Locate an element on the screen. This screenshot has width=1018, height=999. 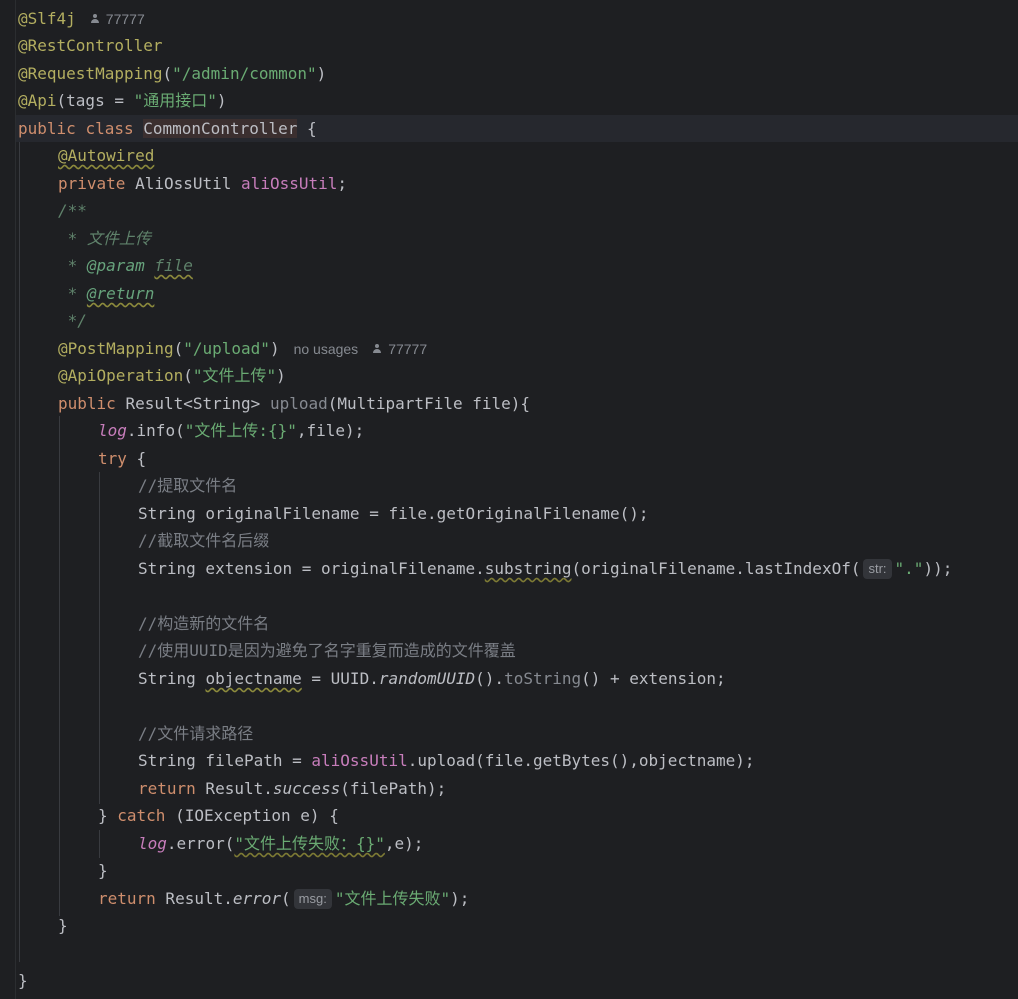
string-literal: "文件上传" is located at coordinates (234, 375).